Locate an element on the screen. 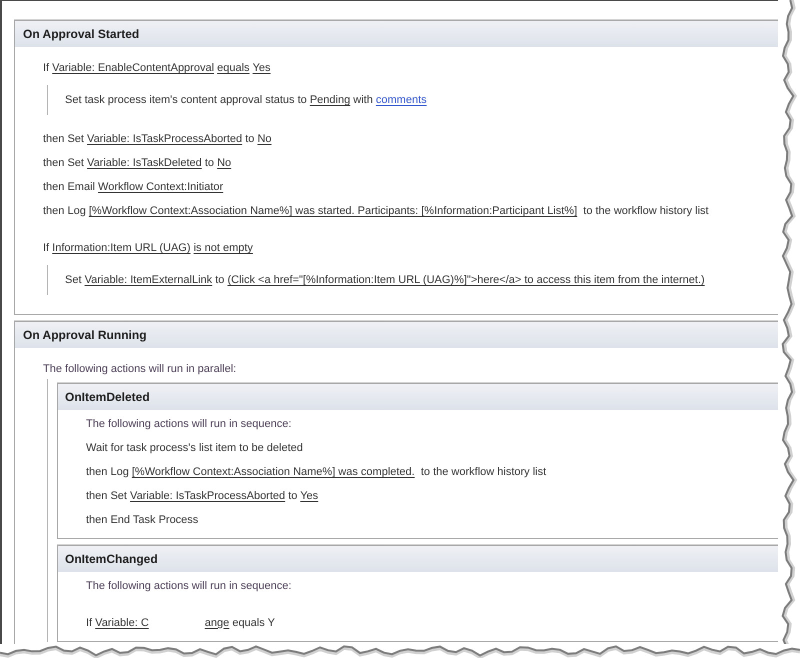 The width and height of the screenshot is (800, 658). parameter-link: (Click <a href="[%Information:Item URL (UAG)%]">here</a> to access this item from the internet.) is located at coordinates (466, 280).